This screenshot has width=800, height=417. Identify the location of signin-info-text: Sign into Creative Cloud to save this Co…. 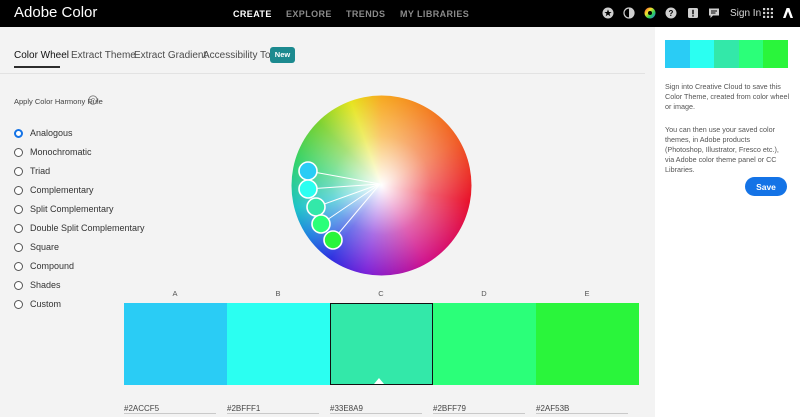
(727, 96).